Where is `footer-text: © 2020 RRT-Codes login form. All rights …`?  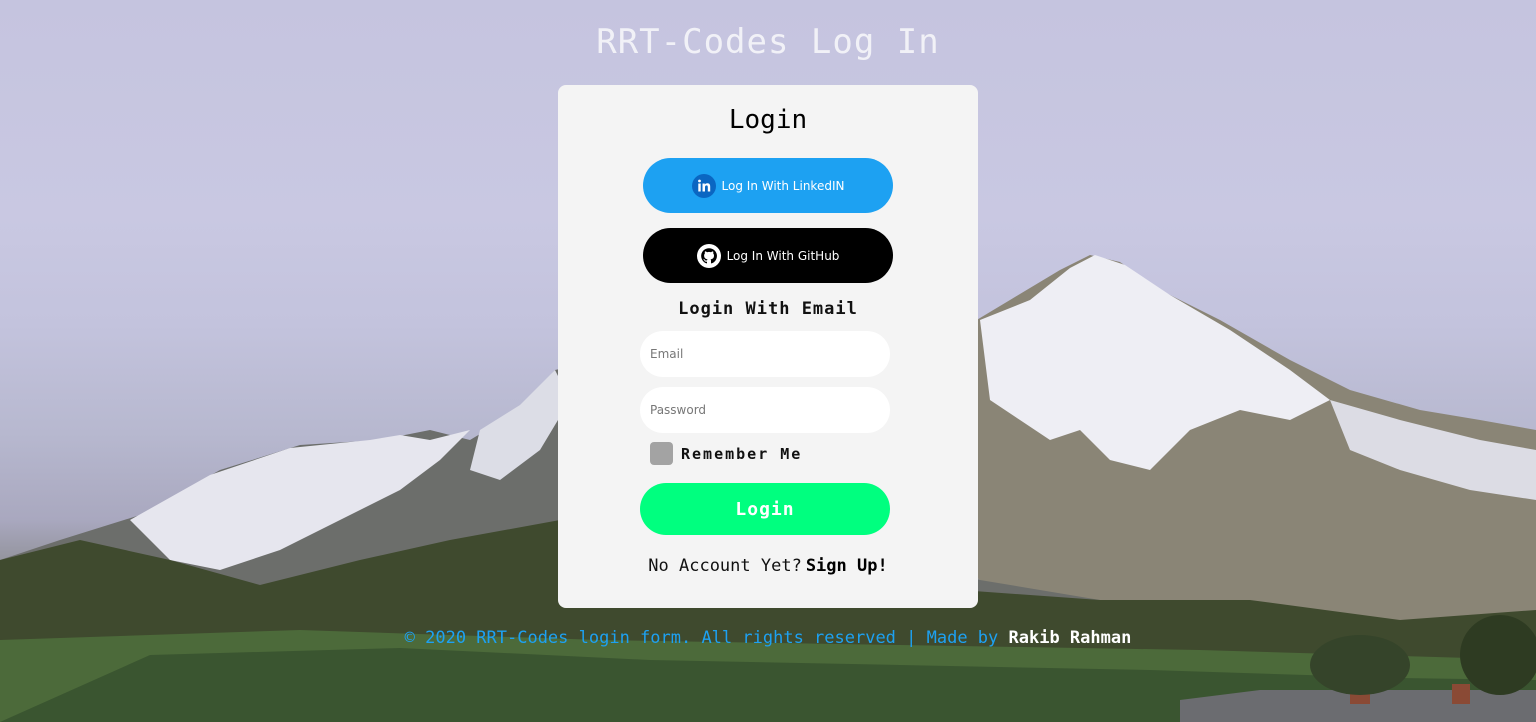 footer-text: © 2020 RRT-Codes login form. All rights … is located at coordinates (701, 638).